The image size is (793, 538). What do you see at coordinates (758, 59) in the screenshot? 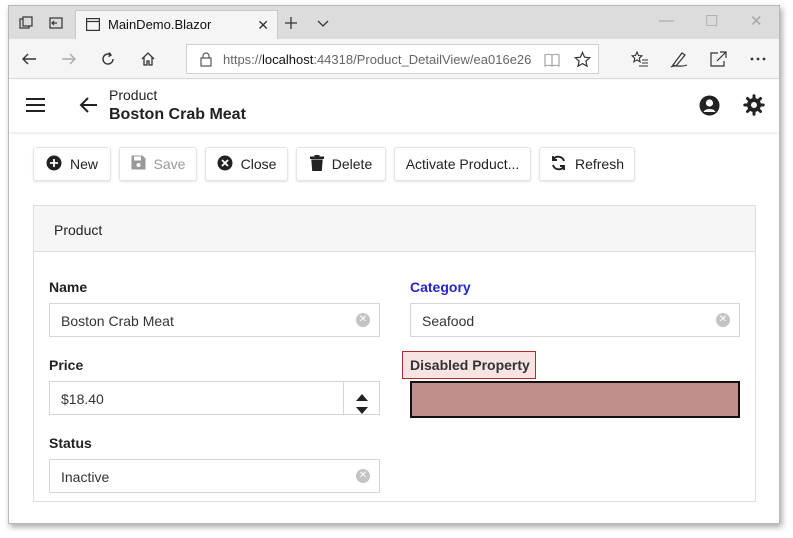
I see `more-icon` at bounding box center [758, 59].